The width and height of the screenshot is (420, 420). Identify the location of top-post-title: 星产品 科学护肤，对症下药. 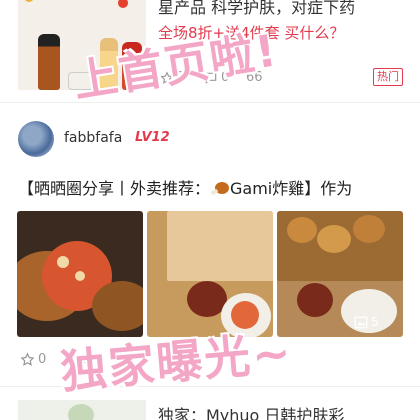
(283, 10).